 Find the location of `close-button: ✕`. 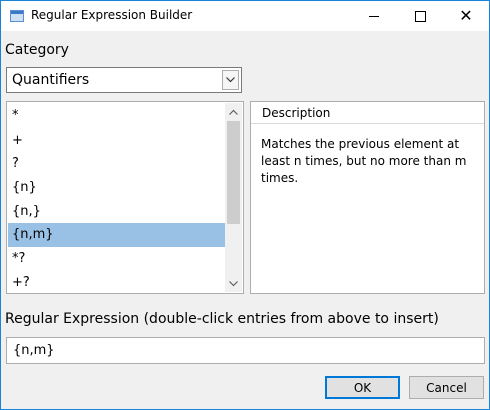

close-button: ✕ is located at coordinates (466, 16).